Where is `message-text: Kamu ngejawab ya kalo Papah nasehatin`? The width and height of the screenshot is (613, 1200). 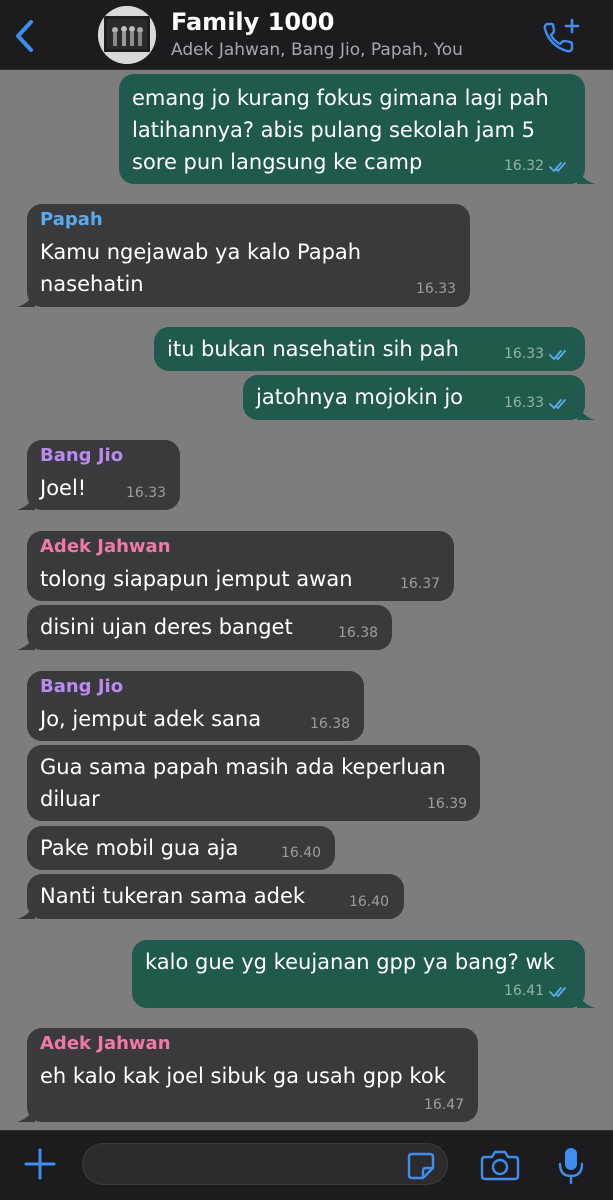
message-text: Kamu ngejawab ya kalo Papah nasehatin is located at coordinates (201, 268).